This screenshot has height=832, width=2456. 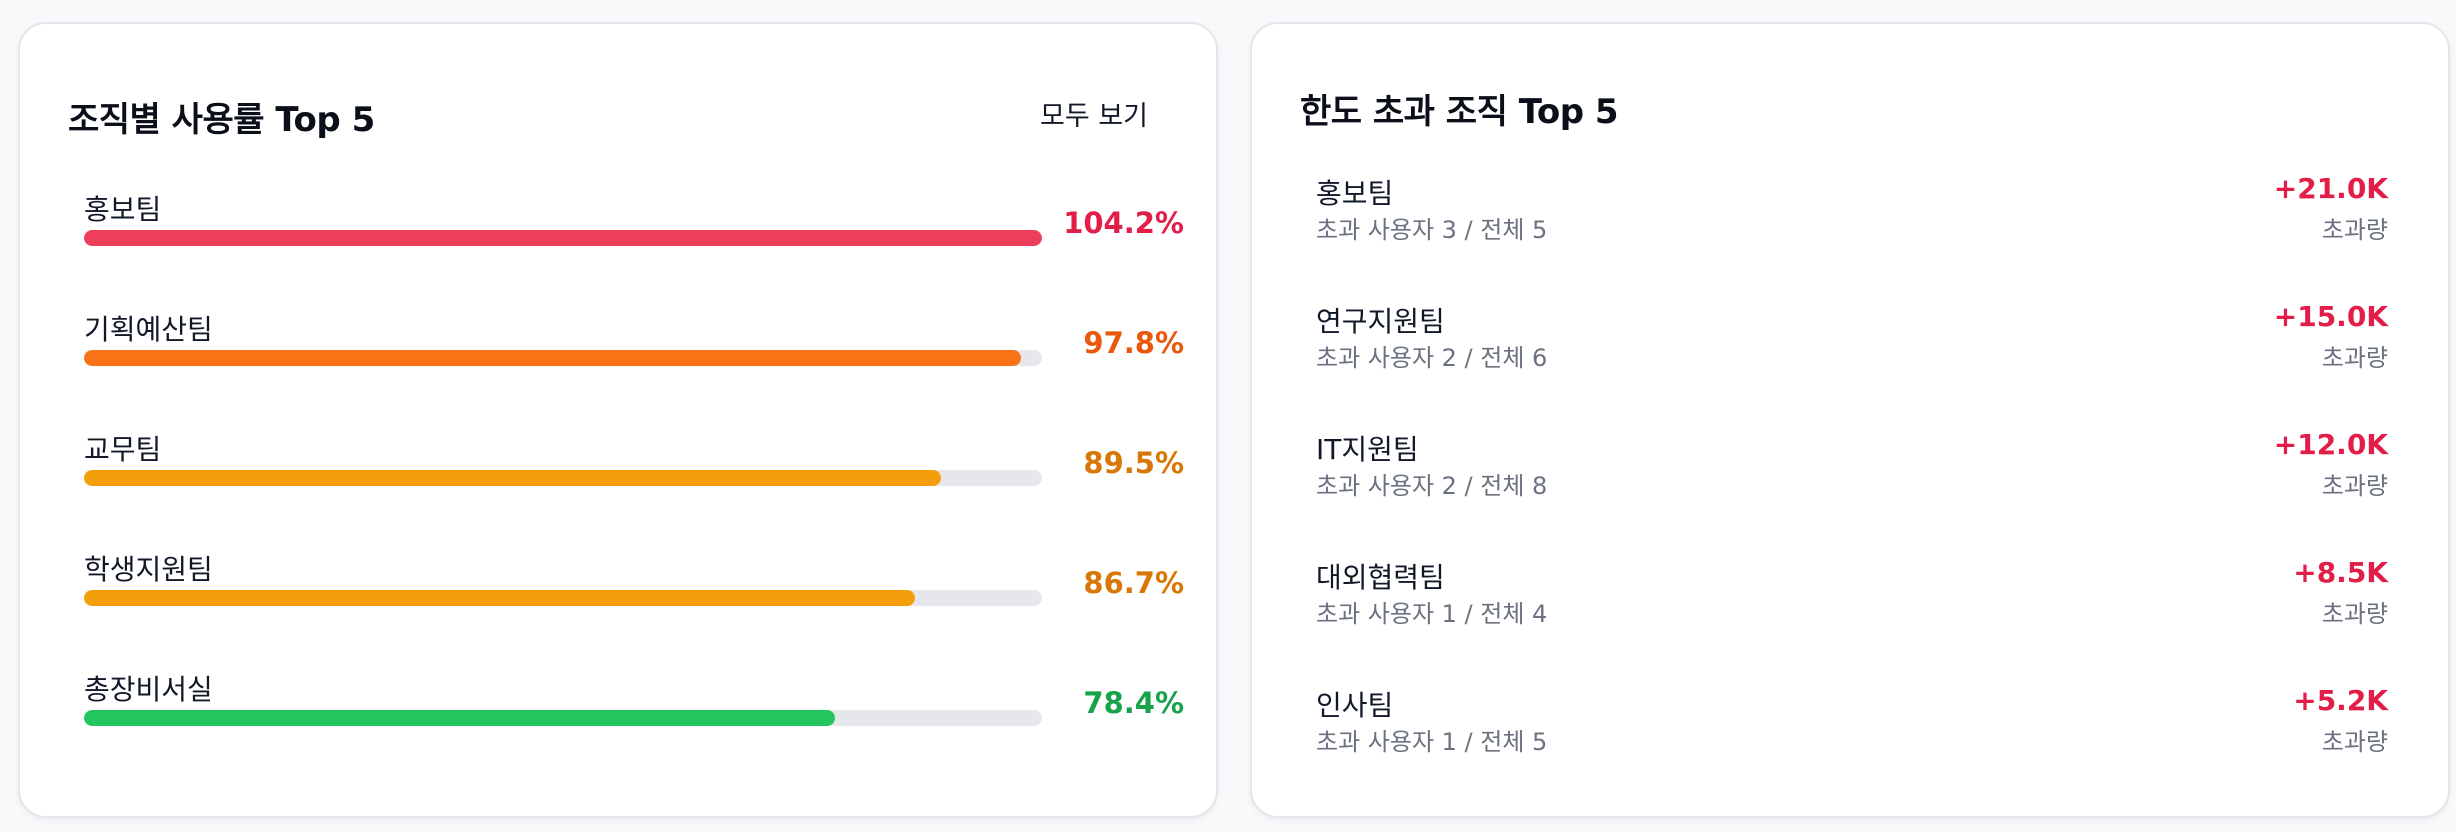 I want to click on overage-row-amount: +8.5K, so click(x=2340, y=572).